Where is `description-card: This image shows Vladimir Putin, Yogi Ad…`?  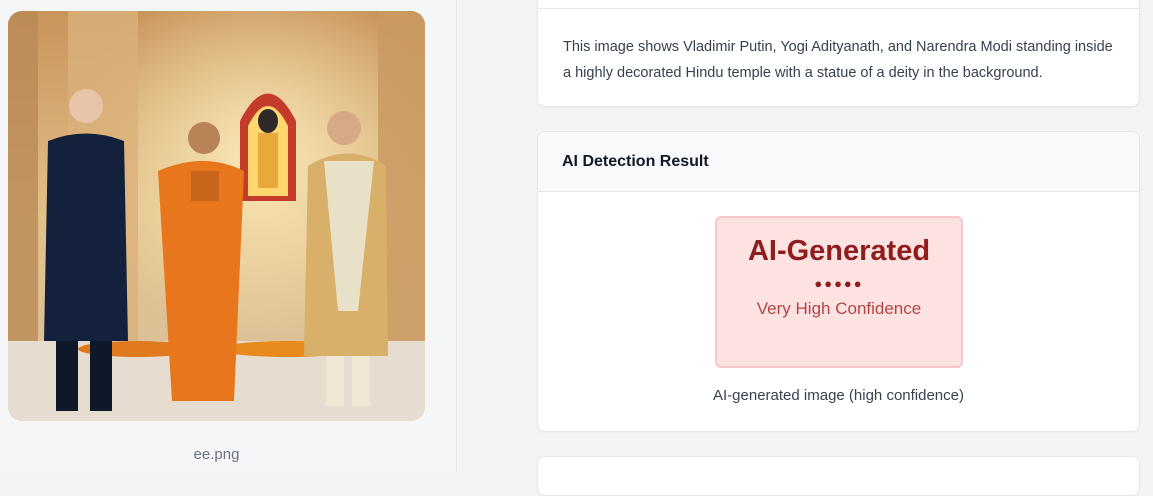 description-card: This image shows Vladimir Putin, Yogi Ad… is located at coordinates (838, 53).